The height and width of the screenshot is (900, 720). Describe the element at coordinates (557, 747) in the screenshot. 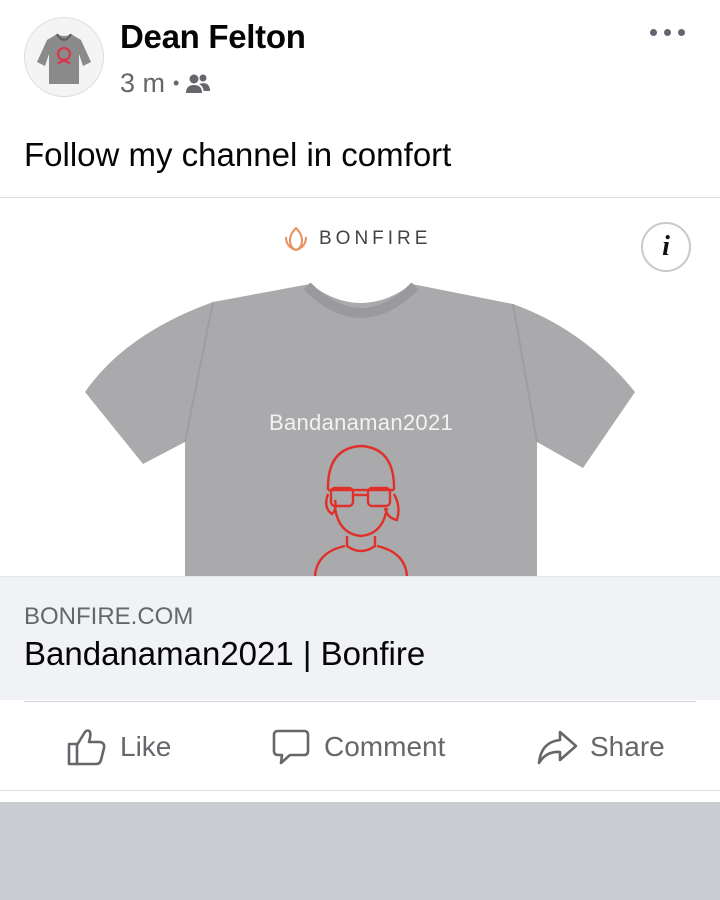

I see `share-arrow-icon` at that location.